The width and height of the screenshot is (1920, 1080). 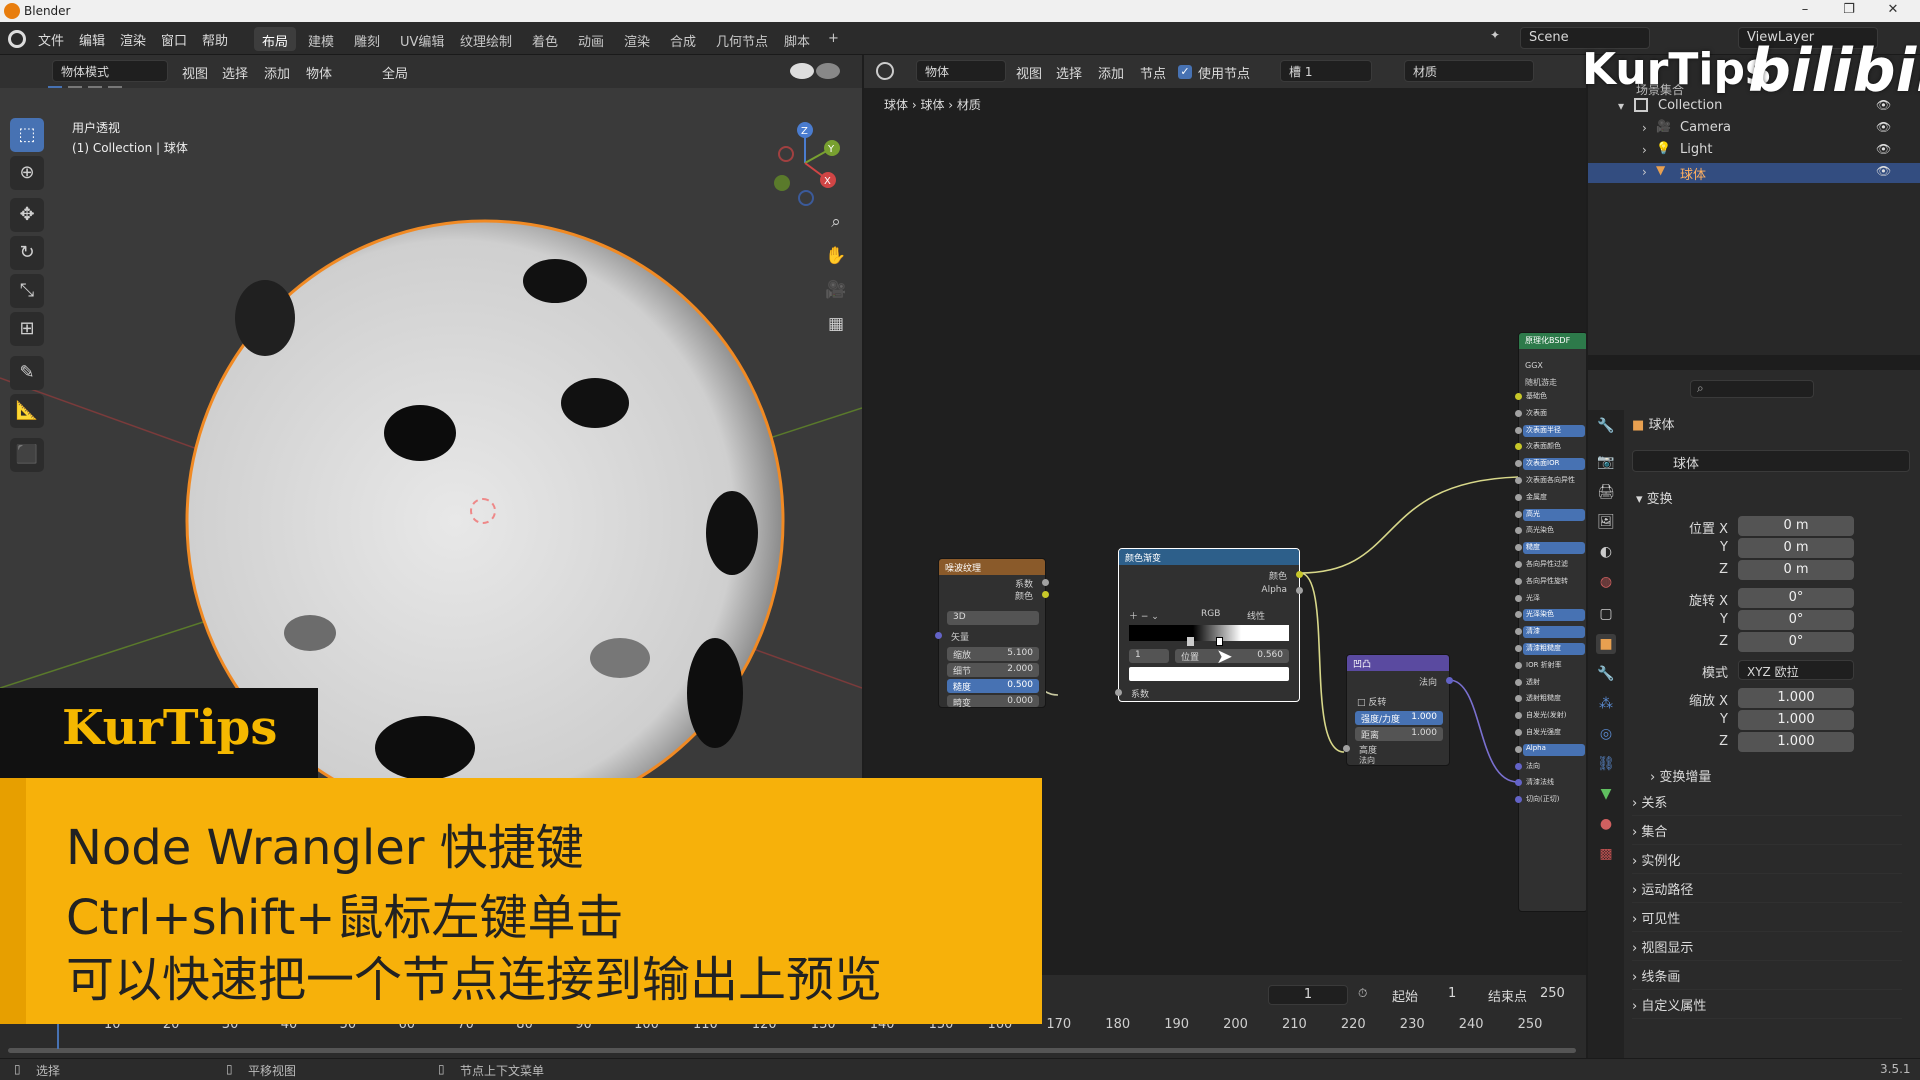 I want to click on viewport-menu-view: 视图, so click(x=195, y=72).